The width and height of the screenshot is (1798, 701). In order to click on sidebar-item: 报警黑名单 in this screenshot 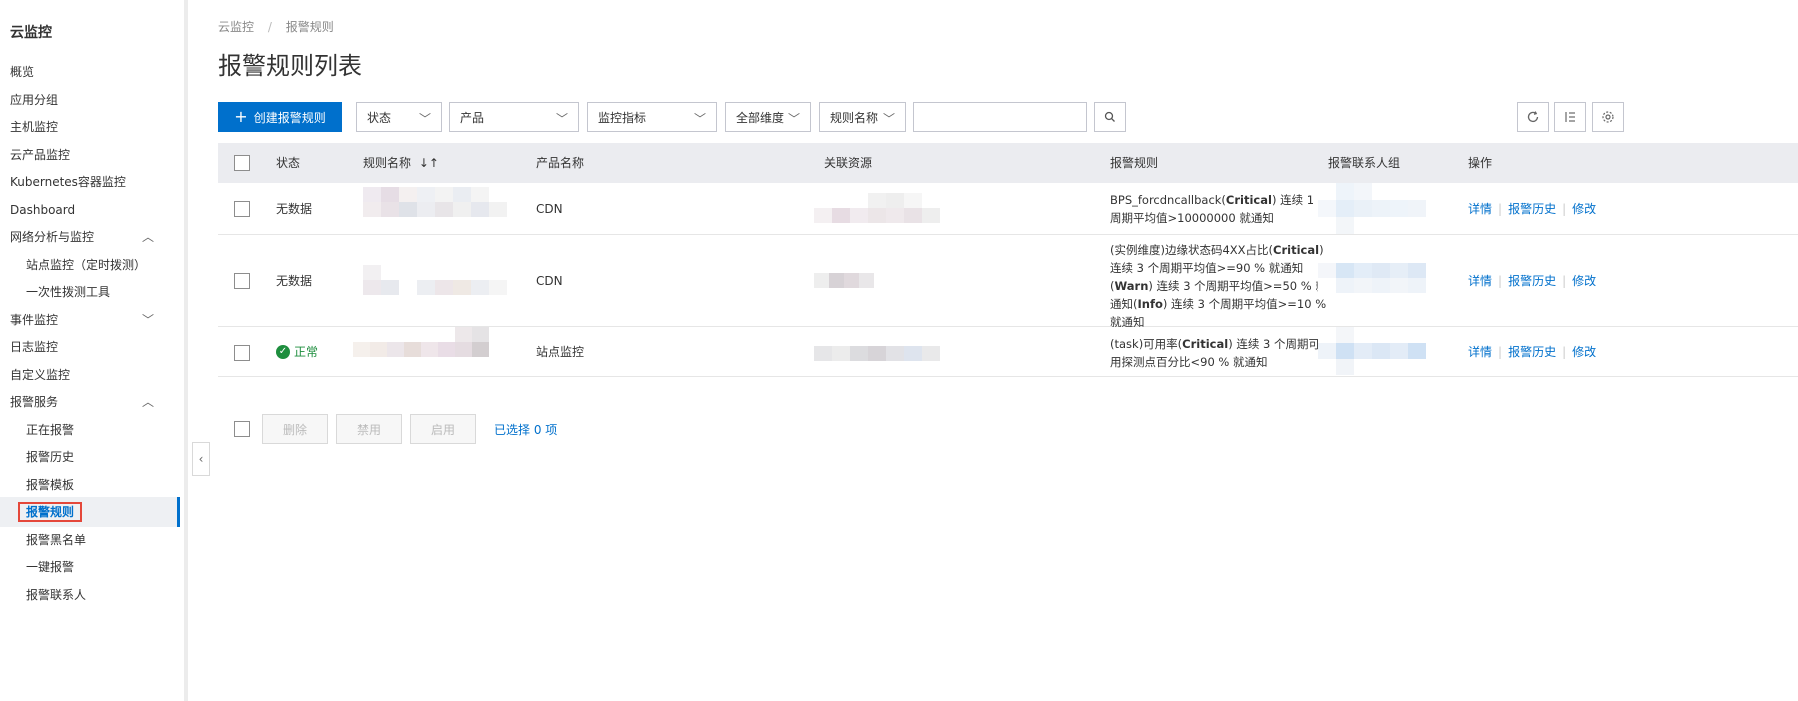, I will do `click(90, 540)`.